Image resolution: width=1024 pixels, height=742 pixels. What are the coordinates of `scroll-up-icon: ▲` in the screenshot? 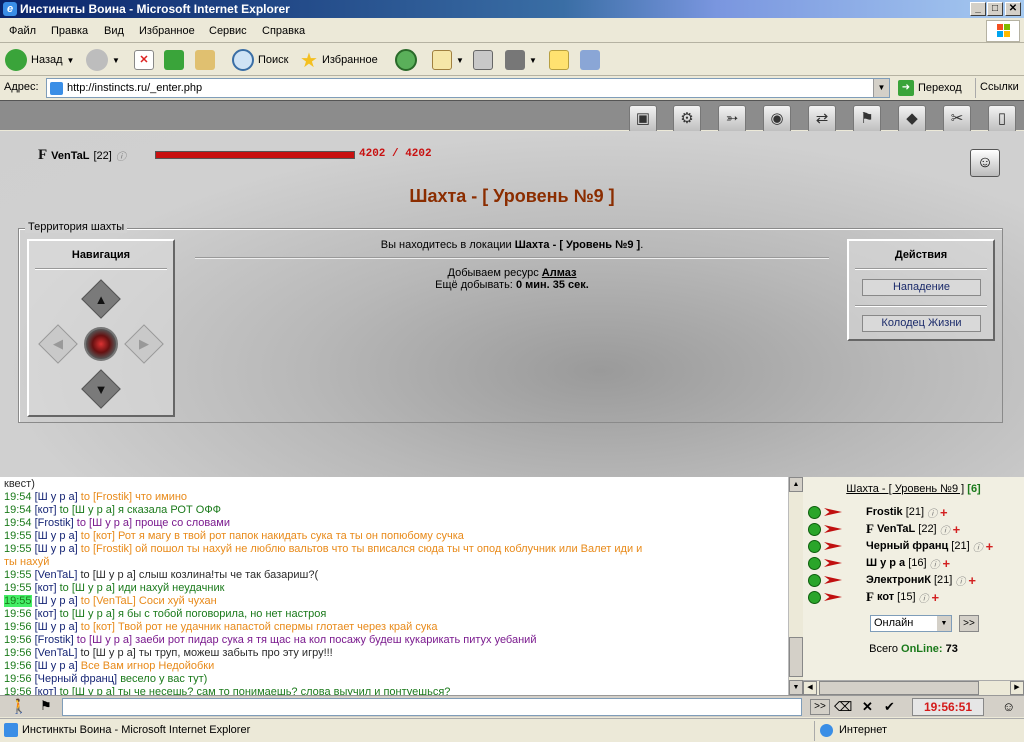 It's located at (796, 484).